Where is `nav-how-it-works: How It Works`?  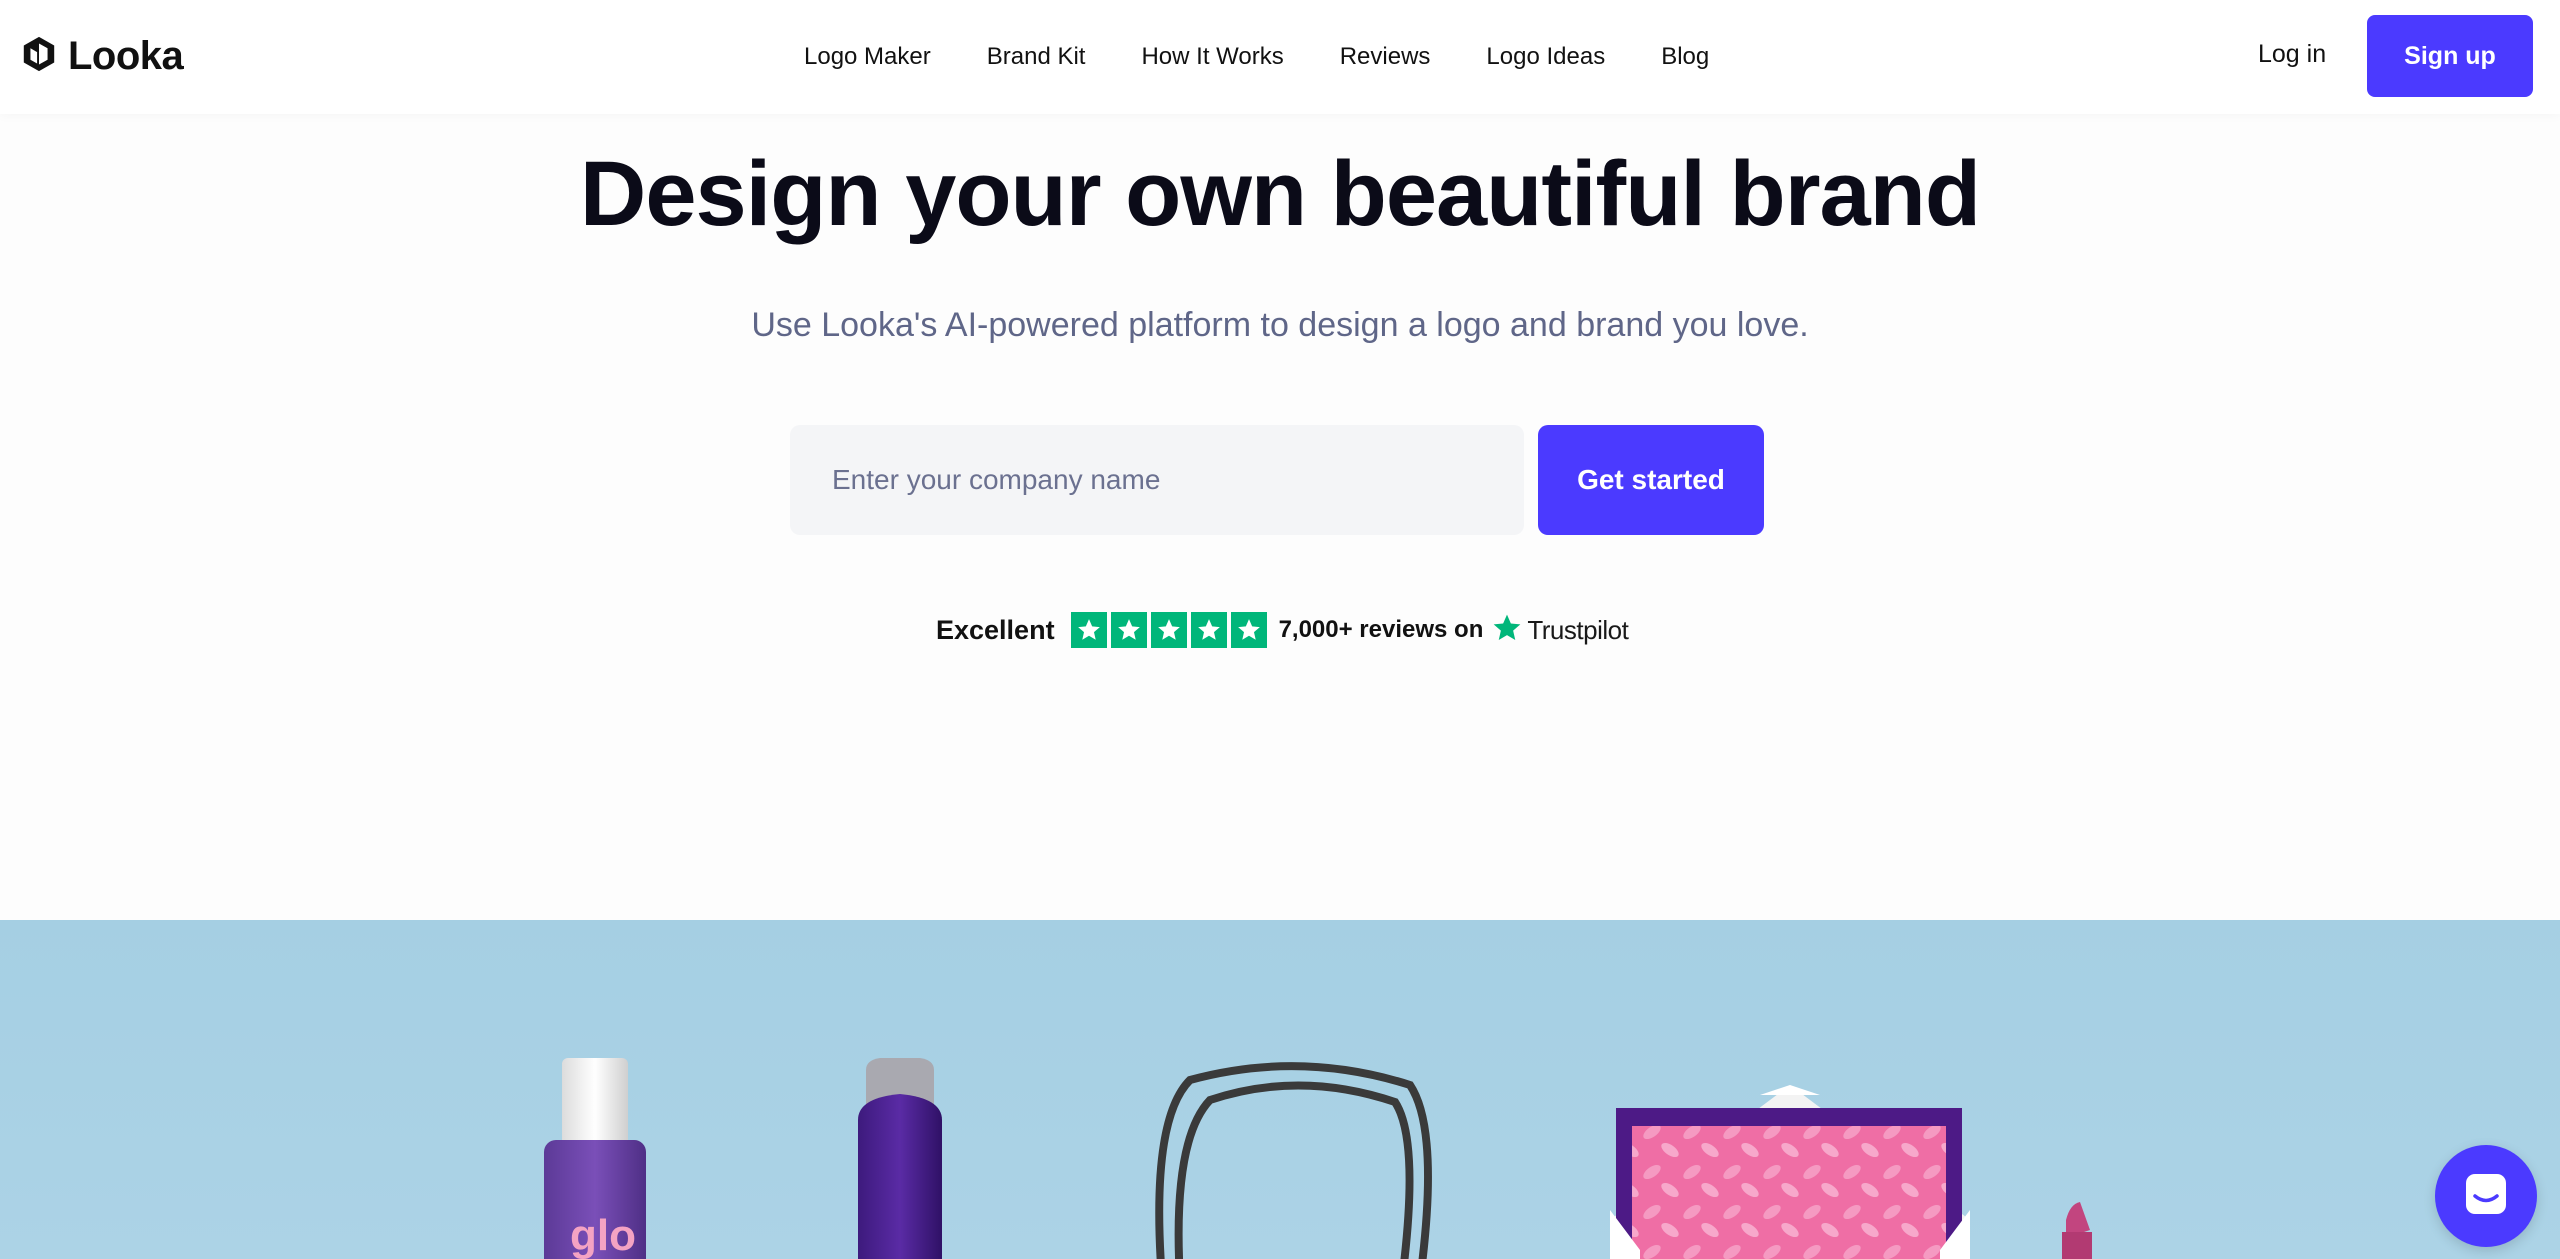
nav-how-it-works: How It Works is located at coordinates (1212, 57).